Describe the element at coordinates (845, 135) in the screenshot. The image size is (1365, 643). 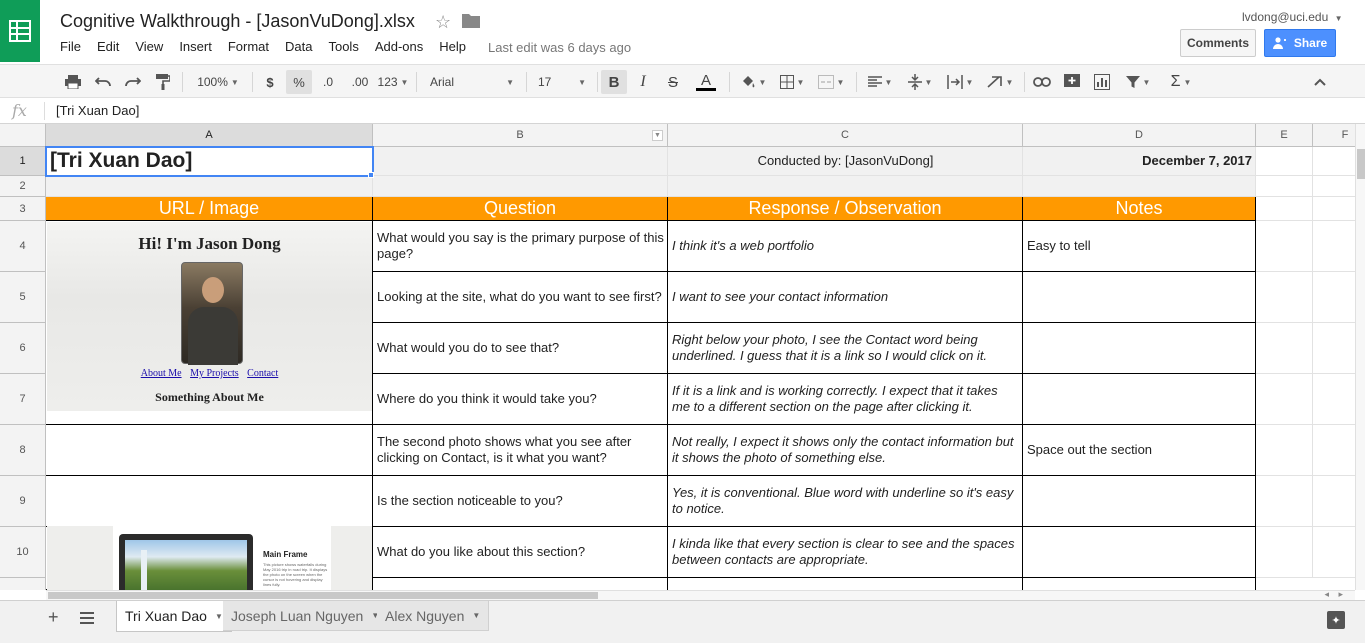
I see `column-header-c: C` at that location.